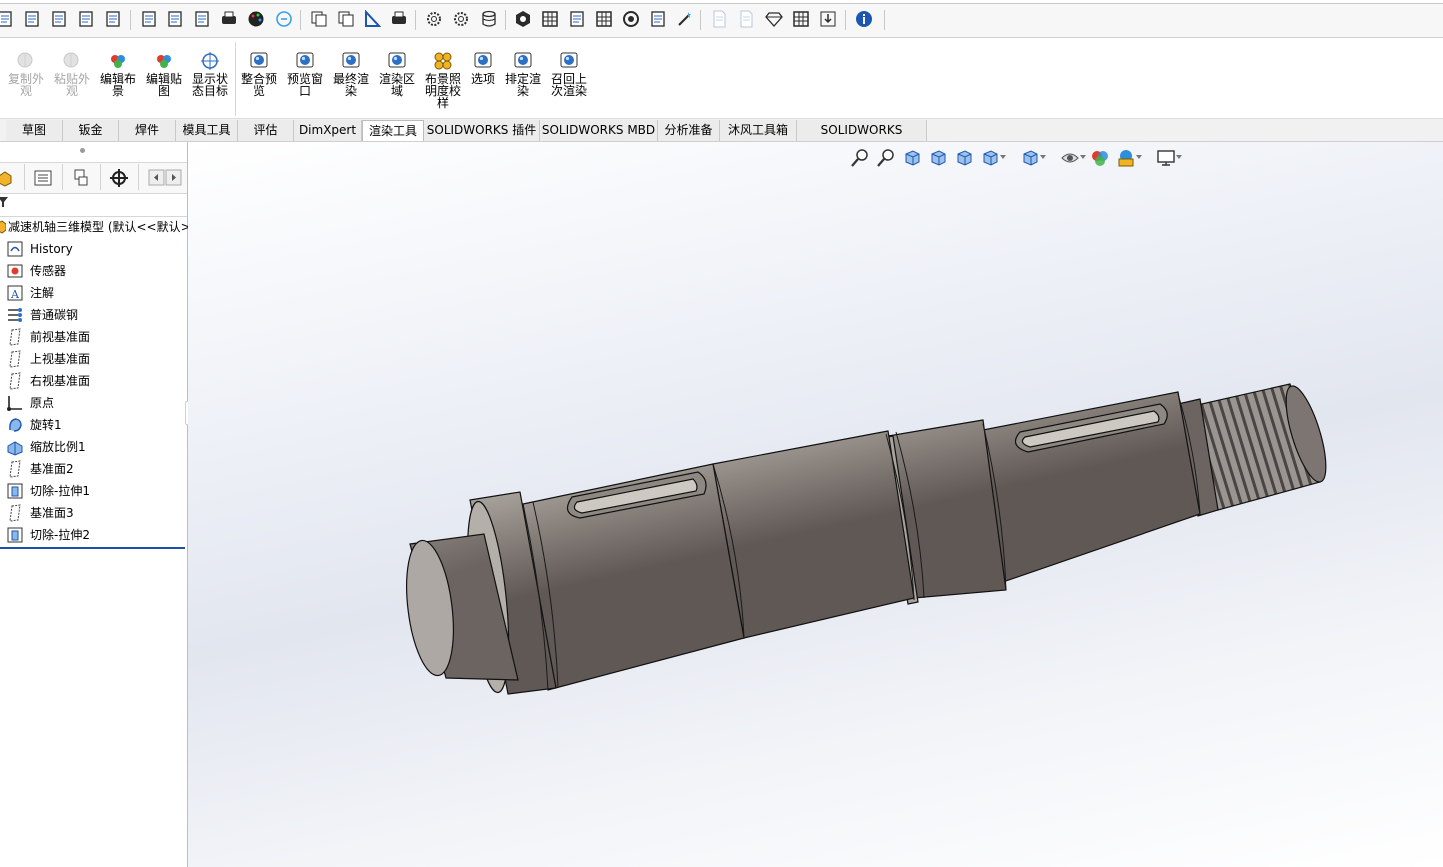 The image size is (1443, 867). Describe the element at coordinates (599, 130) in the screenshot. I see `tab-9: SOLIDWORKS MBD` at that location.